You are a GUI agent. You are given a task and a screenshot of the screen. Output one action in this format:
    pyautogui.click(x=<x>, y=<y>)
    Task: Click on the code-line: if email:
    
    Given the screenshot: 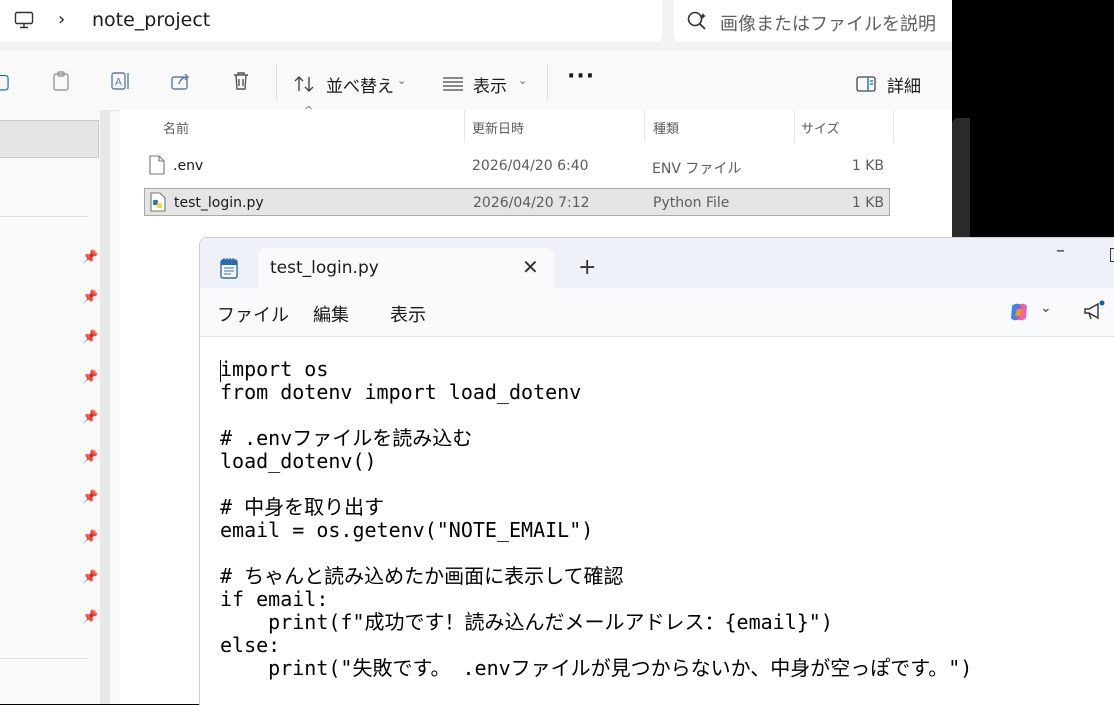 What is the action you would take?
    pyautogui.click(x=274, y=599)
    